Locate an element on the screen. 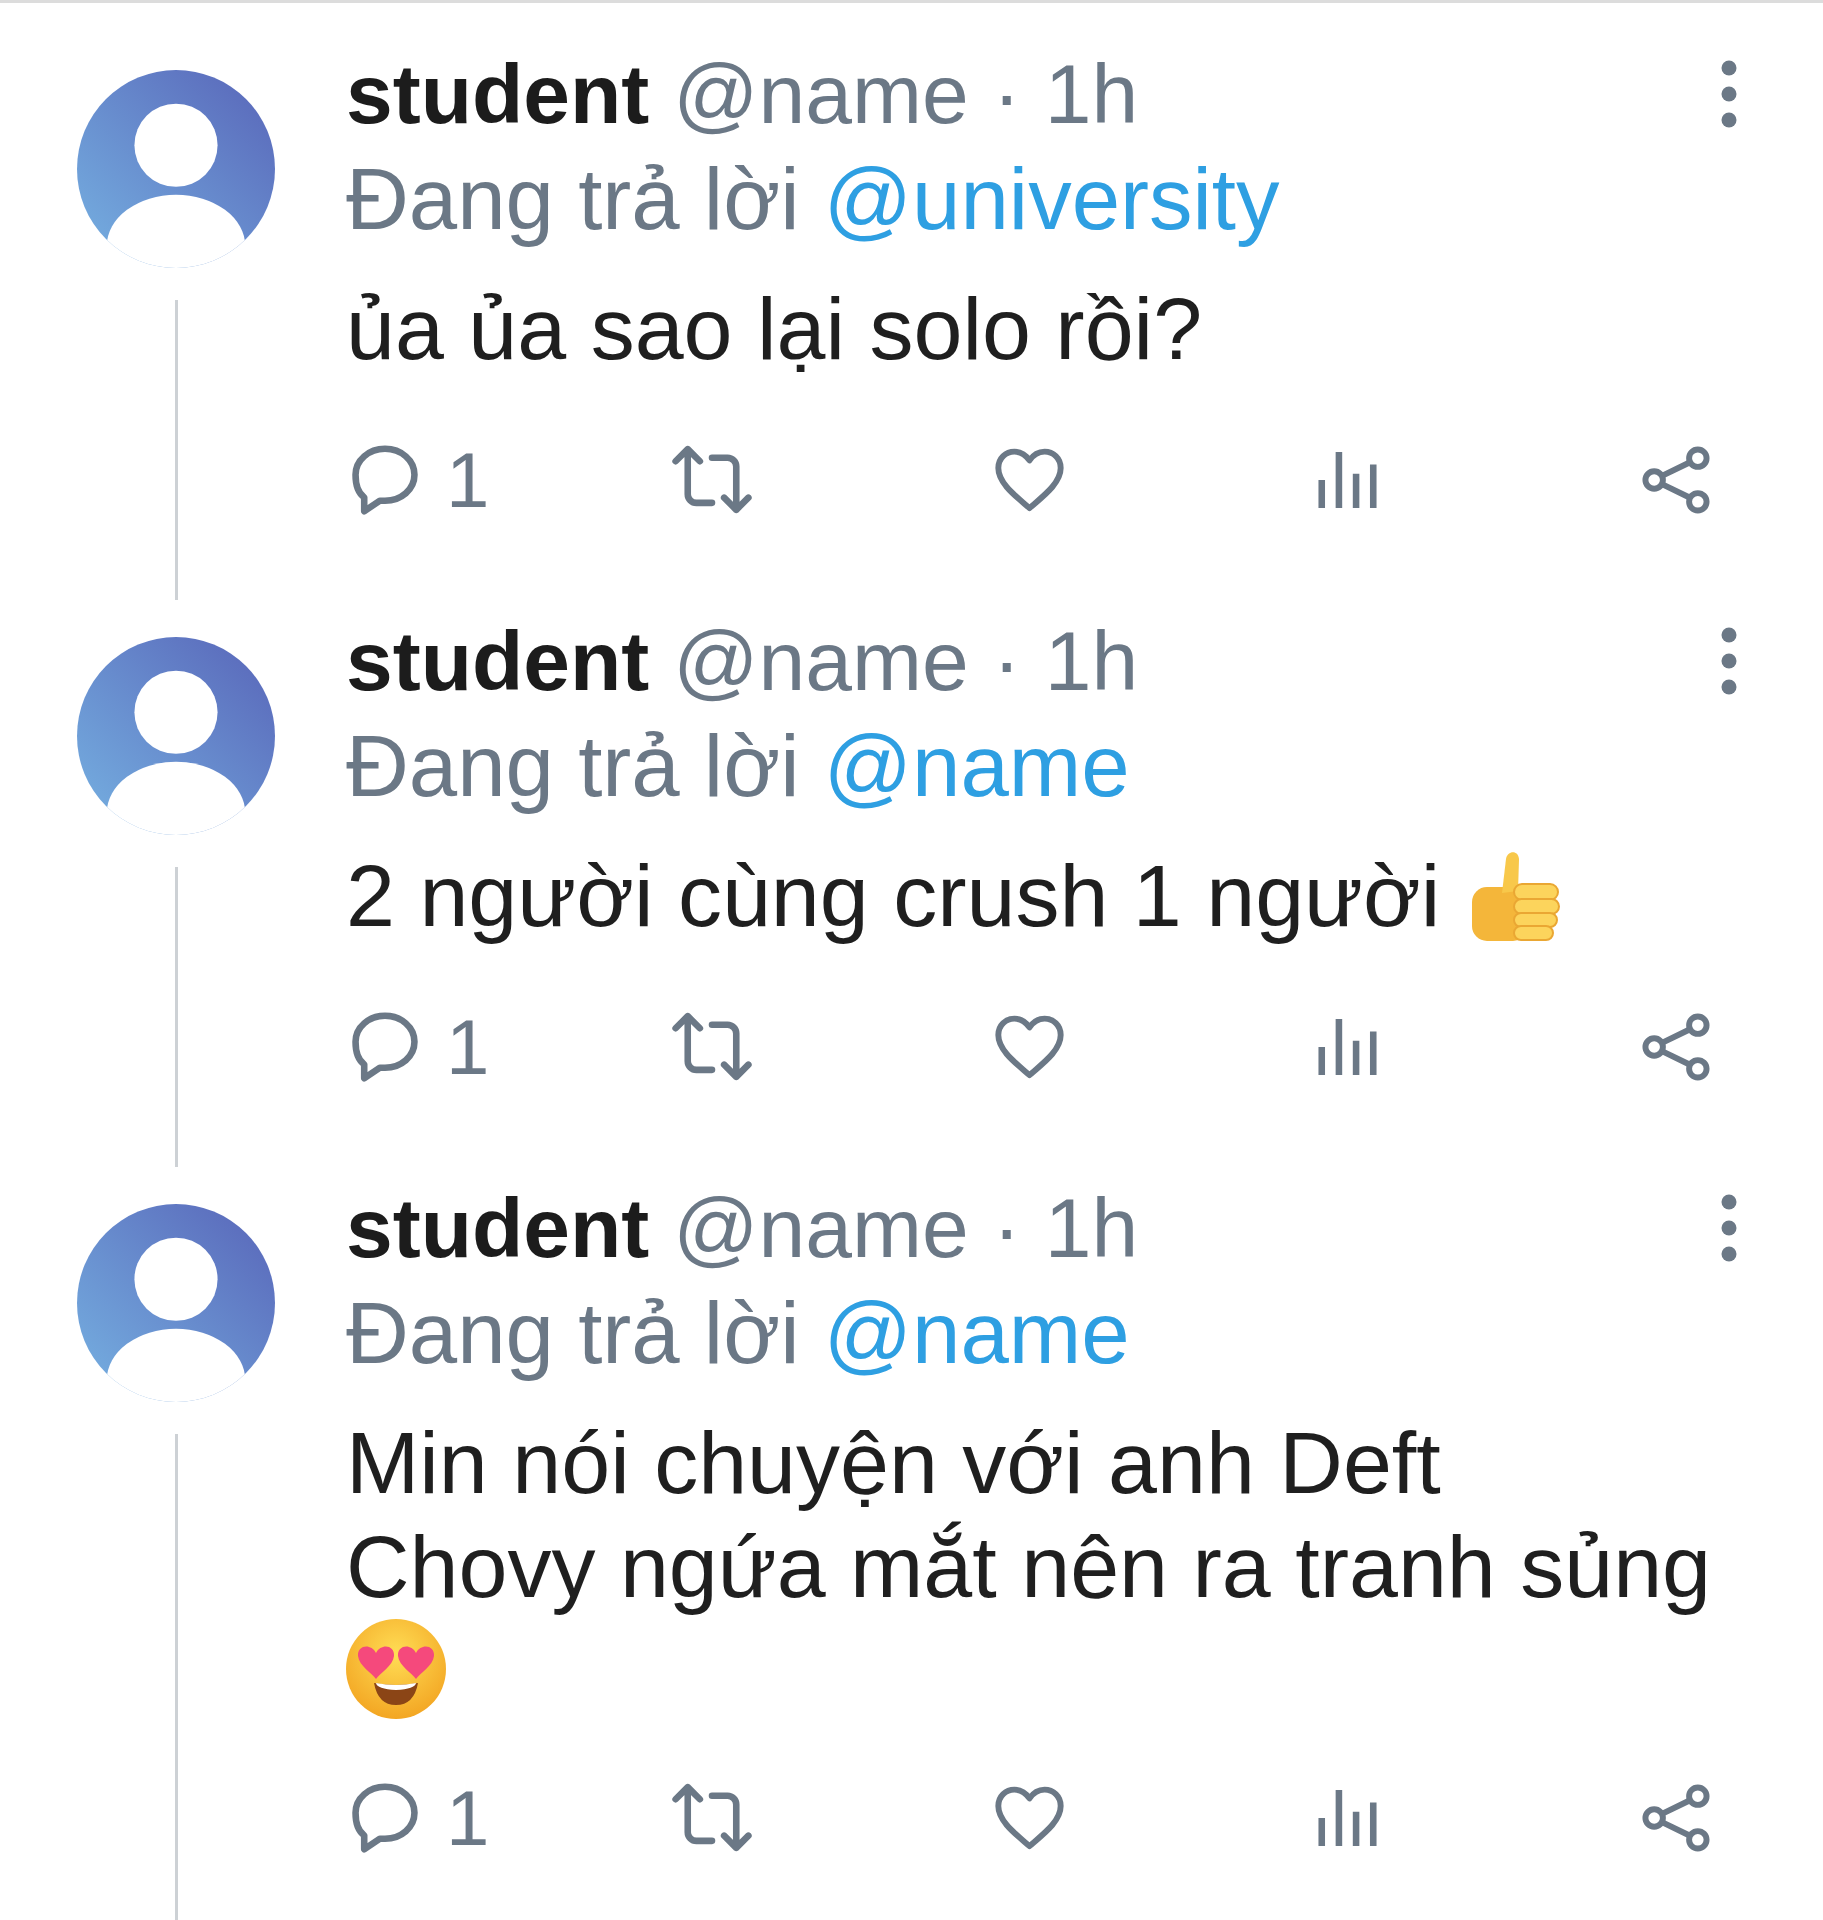  post-text: Min nói chuyện với anh Deft Chovy ngứa mắt nên ra tranh sủng is located at coordinates (1029, 1515).